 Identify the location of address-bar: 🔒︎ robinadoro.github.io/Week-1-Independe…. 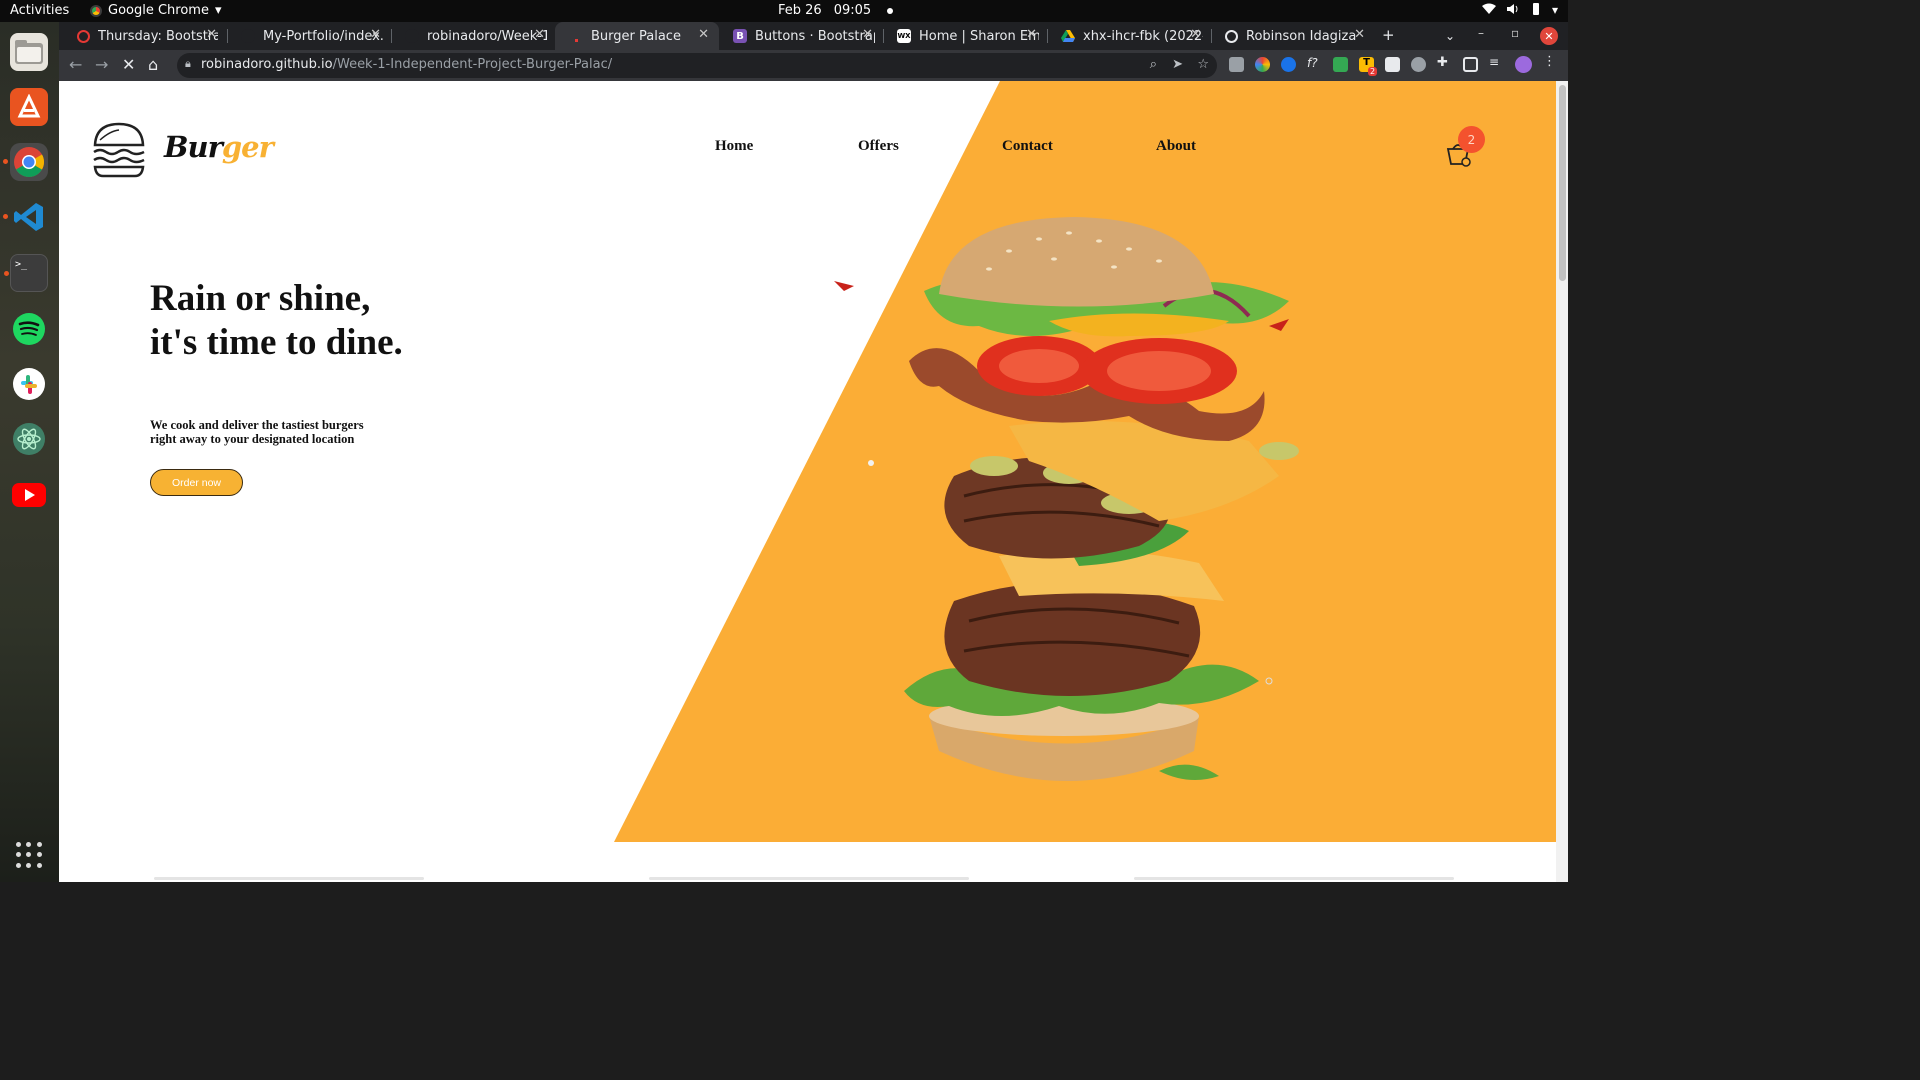
(697, 65).